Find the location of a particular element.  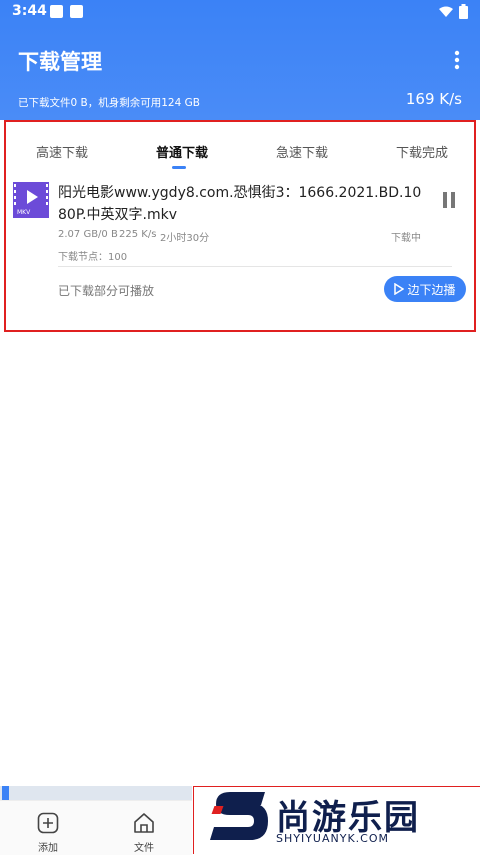

page-title: 下载管理 is located at coordinates (60, 62).